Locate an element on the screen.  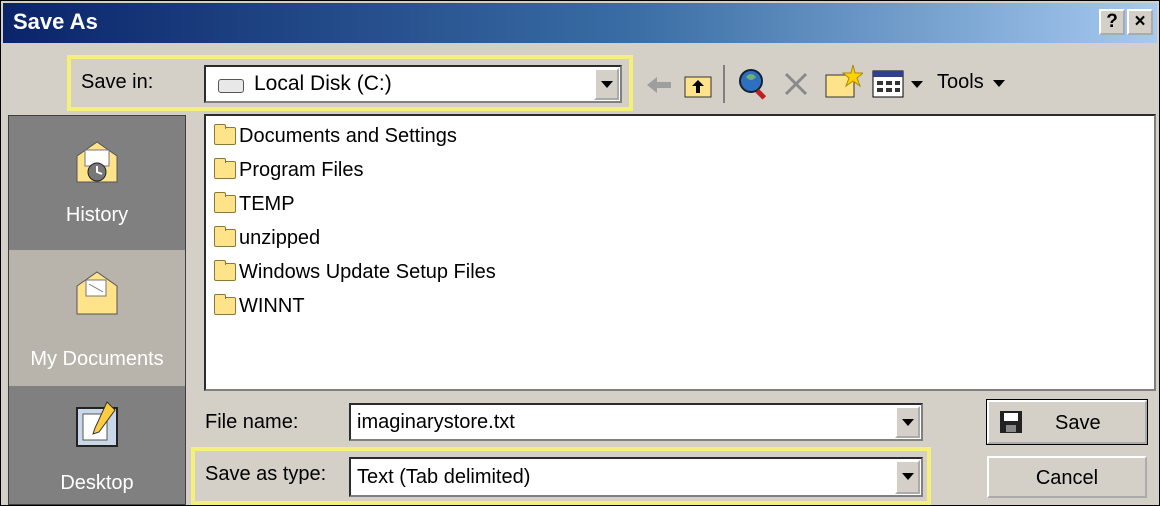
places-bar: History My Documents Desktop is located at coordinates (97, 310).